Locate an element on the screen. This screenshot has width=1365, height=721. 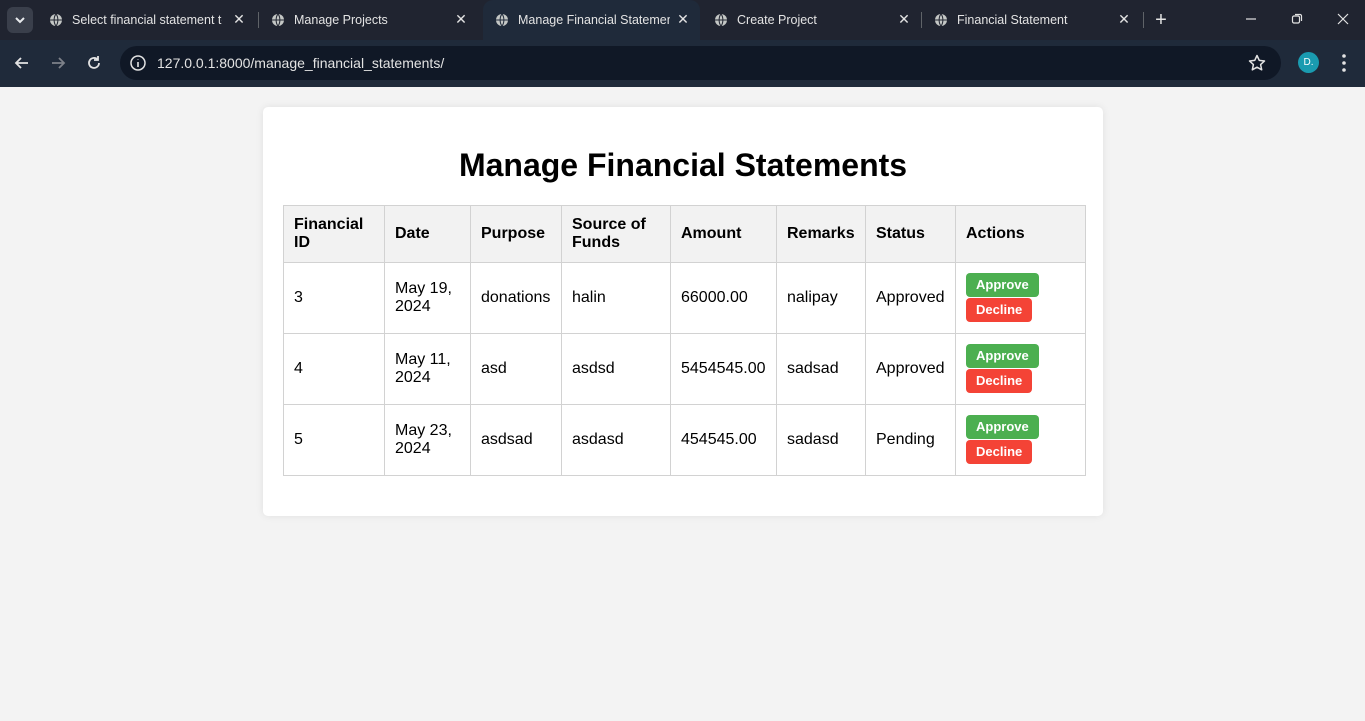
more-vertical-icon is located at coordinates (1344, 63).